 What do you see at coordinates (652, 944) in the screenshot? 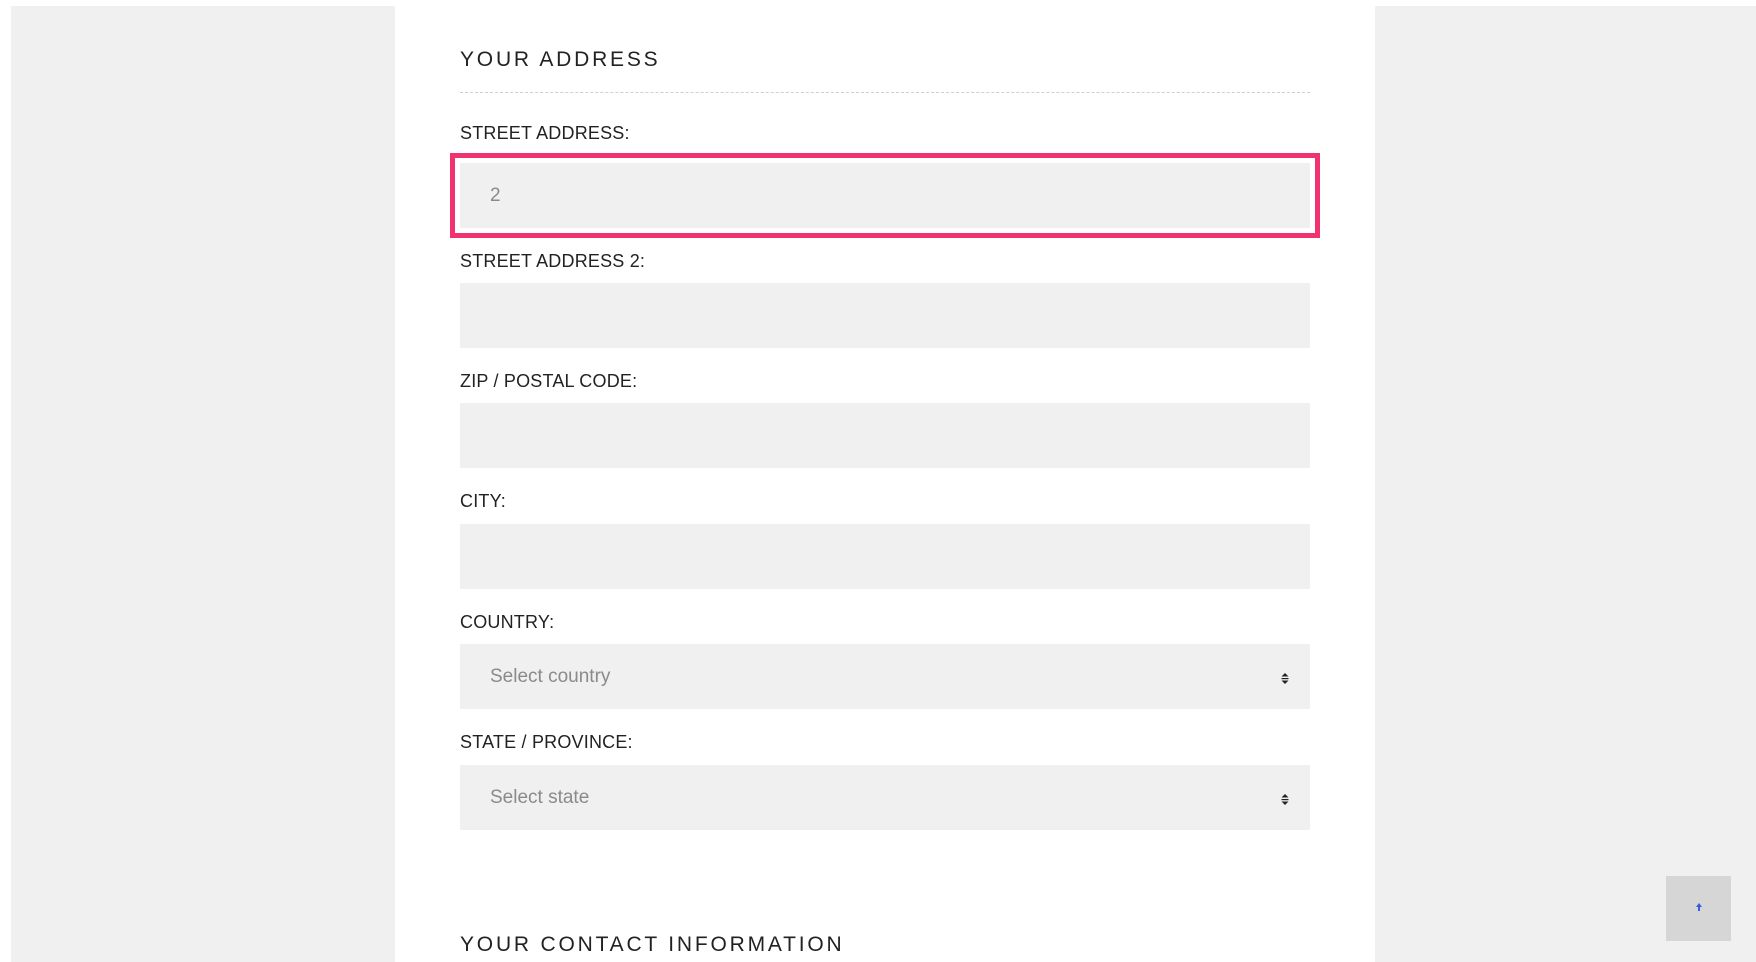
I see `section-title-contact-information: YOUR CONTACT INFORMATION` at bounding box center [652, 944].